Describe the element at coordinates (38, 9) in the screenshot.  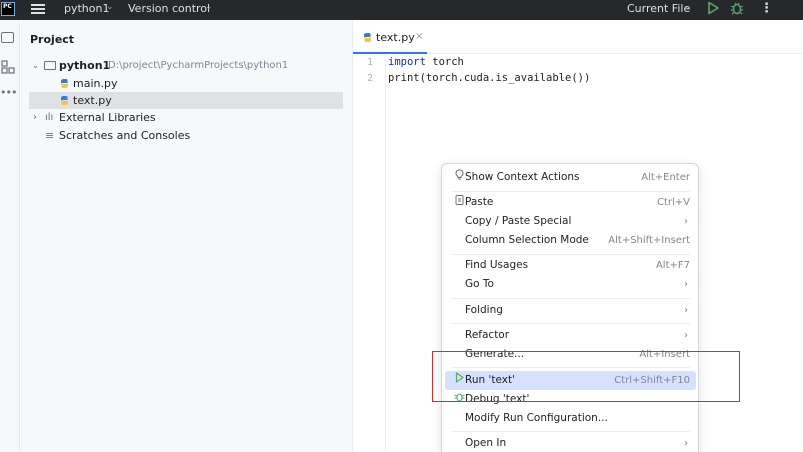
I see `main-menu-icon` at that location.